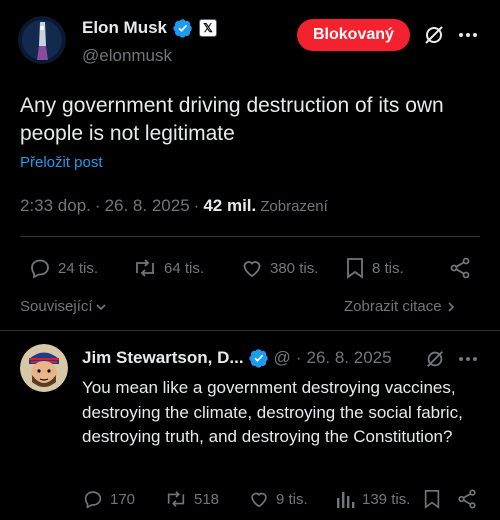 This screenshot has height=520, width=500. I want to click on repost-count: 64 tis., so click(184, 268).